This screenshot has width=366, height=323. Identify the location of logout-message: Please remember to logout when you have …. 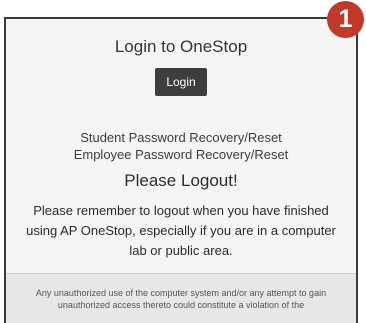
(181, 230).